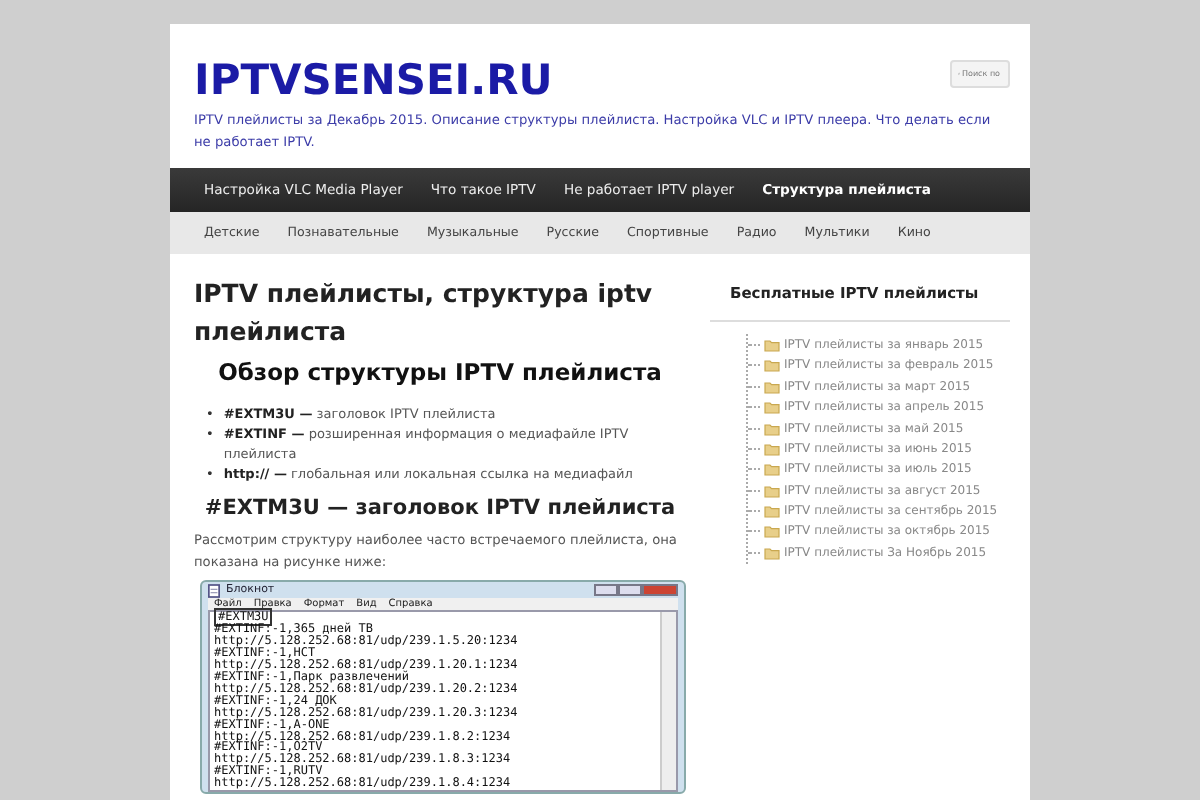 The height and width of the screenshot is (800, 1200). What do you see at coordinates (424, 313) in the screenshot?
I see `article-title: IPTV плейлисты, структура iptv плейлиста` at bounding box center [424, 313].